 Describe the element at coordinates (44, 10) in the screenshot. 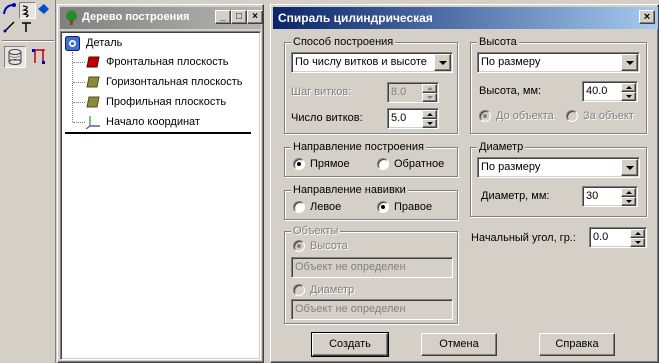

I see `surface-icon` at that location.